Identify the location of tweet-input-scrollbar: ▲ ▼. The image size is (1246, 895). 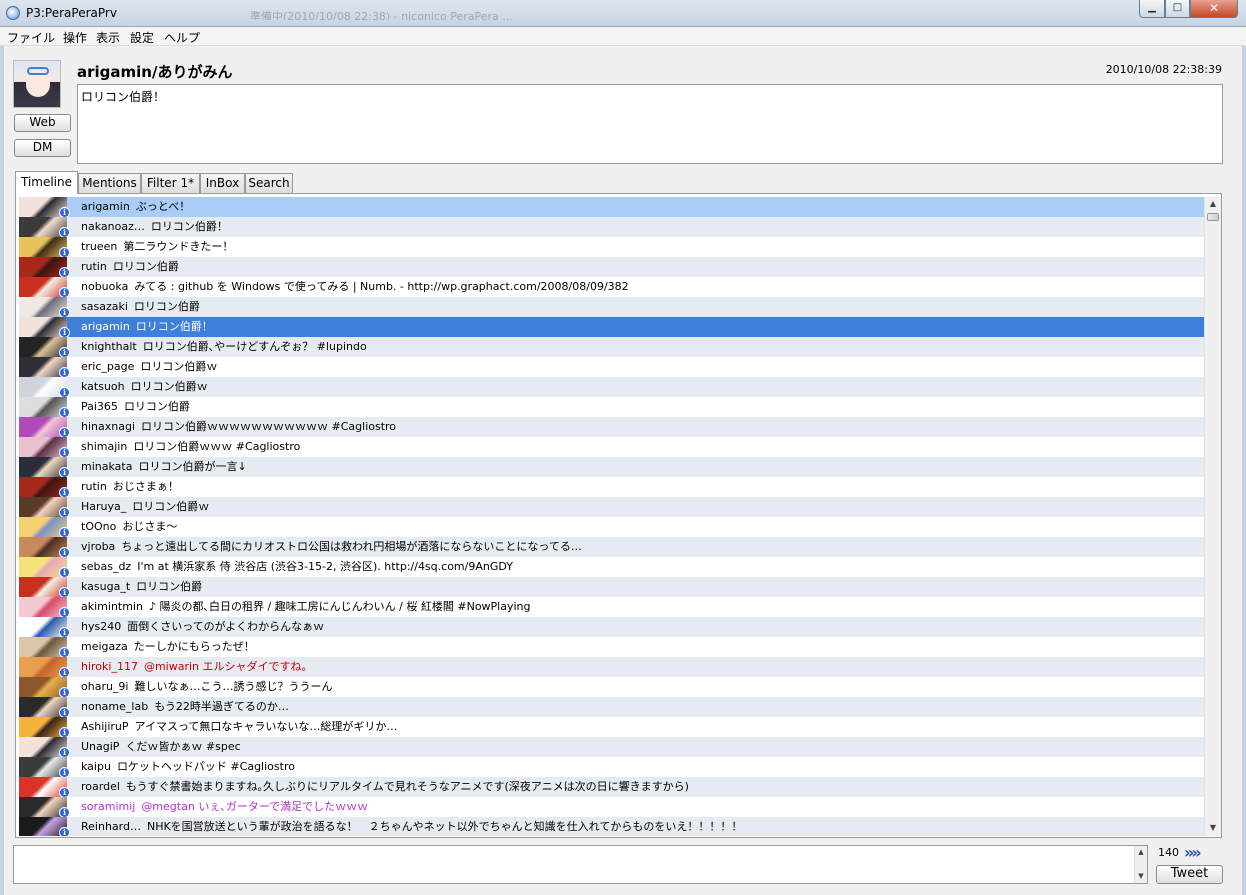
(1140, 864).